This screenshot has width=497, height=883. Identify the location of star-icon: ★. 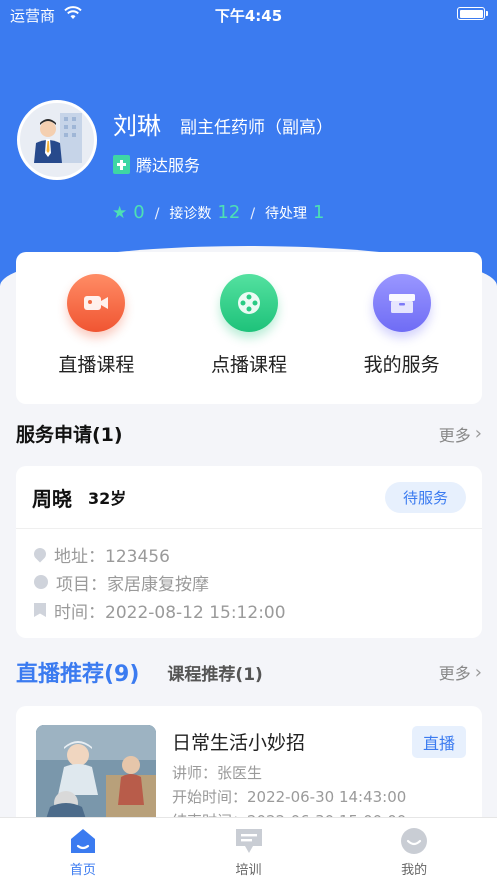
(120, 213).